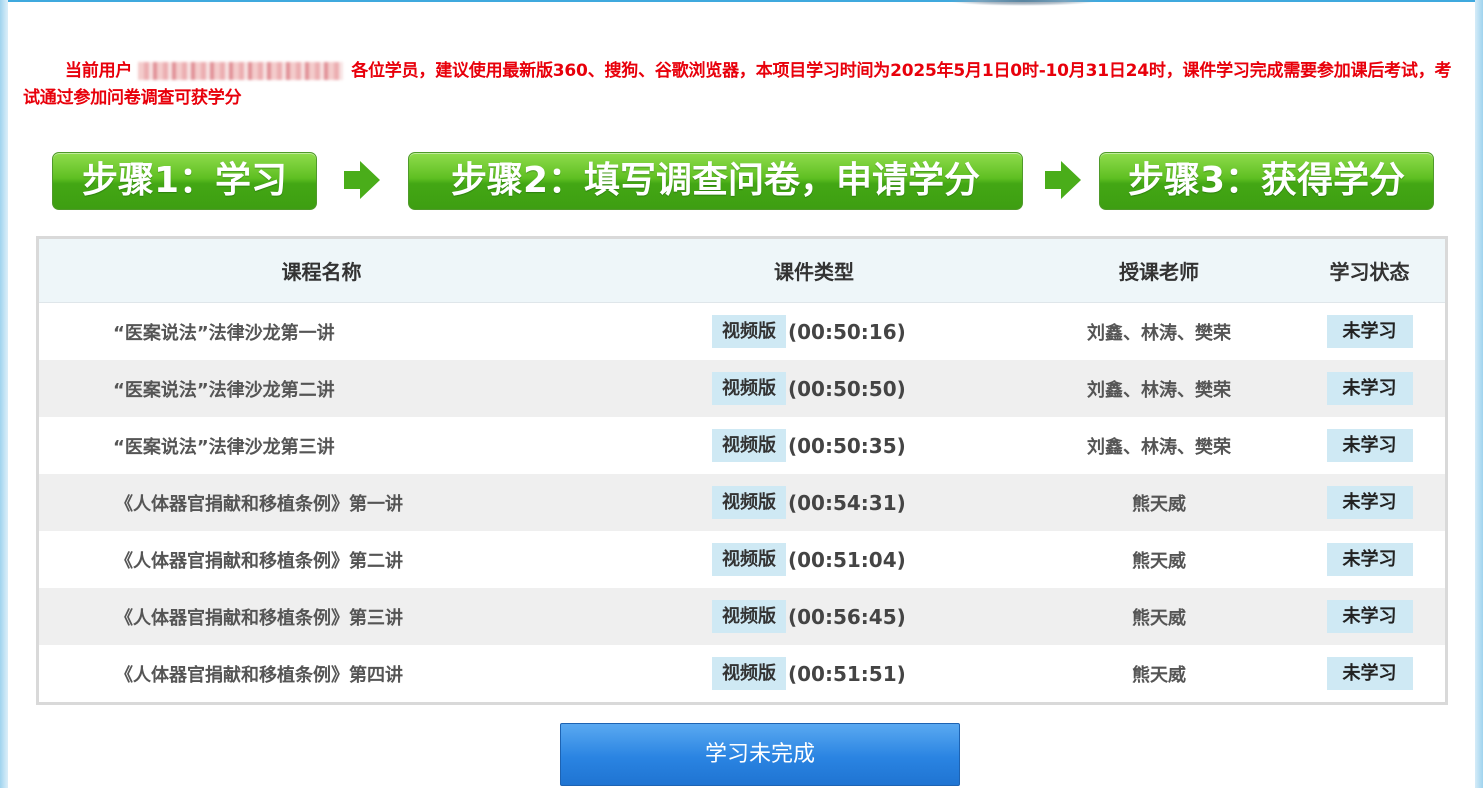 The width and height of the screenshot is (1483, 788). What do you see at coordinates (814, 272) in the screenshot?
I see `header-type: 课件类型` at bounding box center [814, 272].